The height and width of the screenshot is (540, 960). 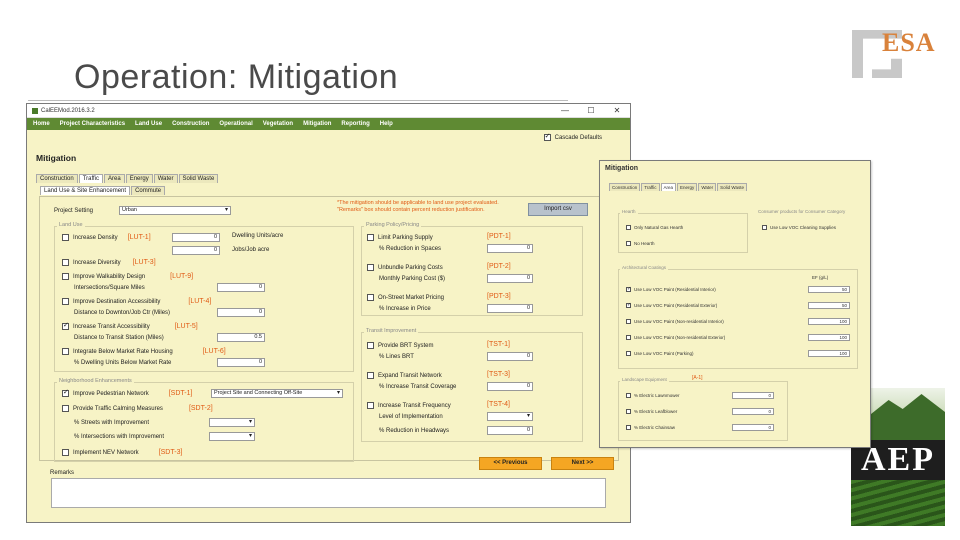 I want to click on menu-reporting: Reporting, so click(x=355, y=124).